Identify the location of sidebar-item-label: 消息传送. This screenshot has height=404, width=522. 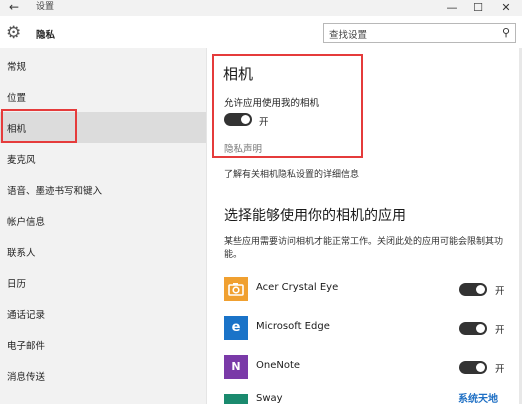
(26, 377).